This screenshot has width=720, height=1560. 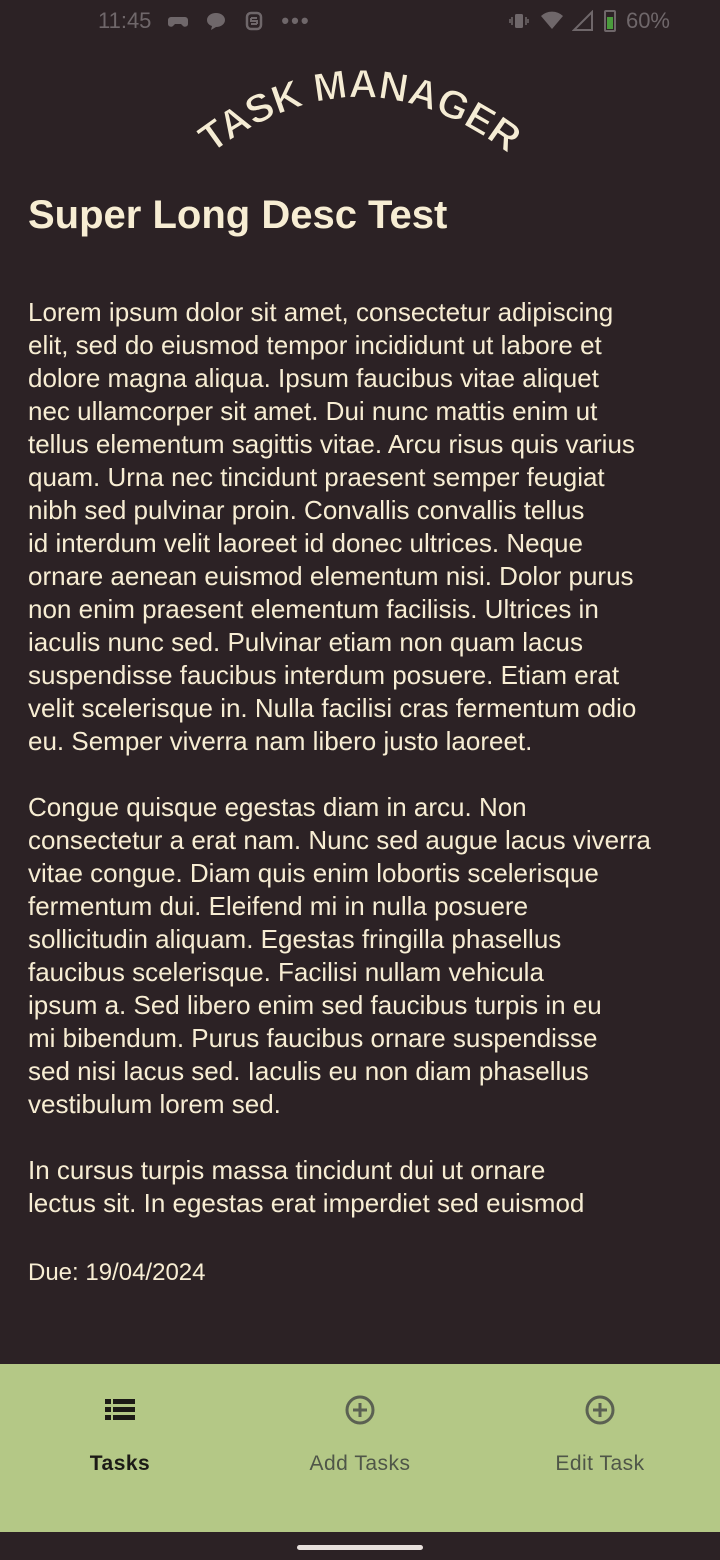 What do you see at coordinates (551, 21) in the screenshot?
I see `wifi-icon` at bounding box center [551, 21].